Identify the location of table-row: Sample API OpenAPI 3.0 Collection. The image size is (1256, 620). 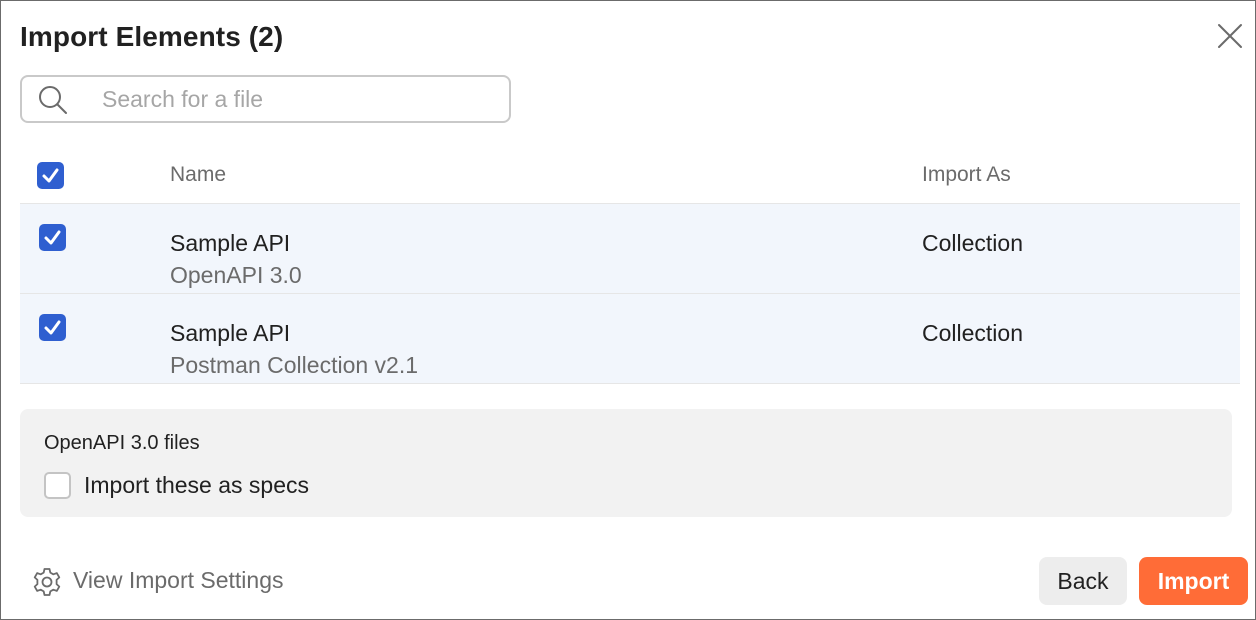
(630, 249).